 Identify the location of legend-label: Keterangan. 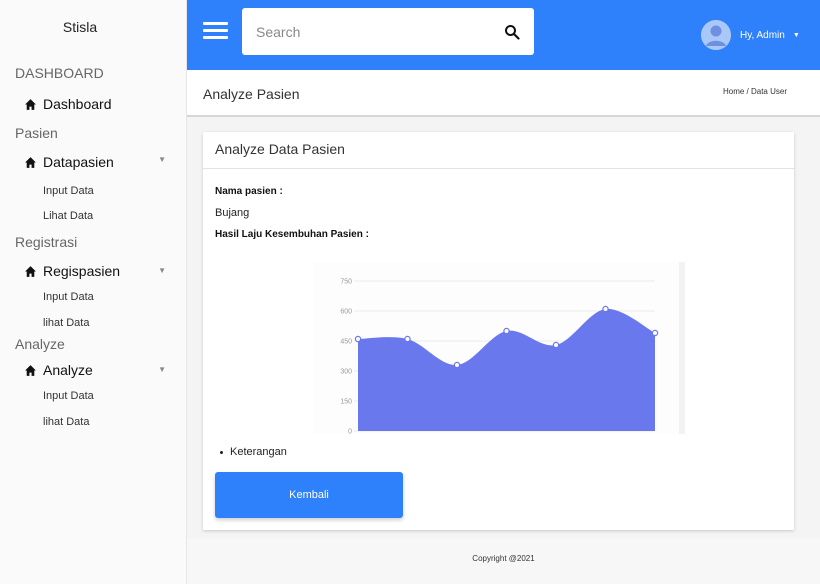
(258, 452).